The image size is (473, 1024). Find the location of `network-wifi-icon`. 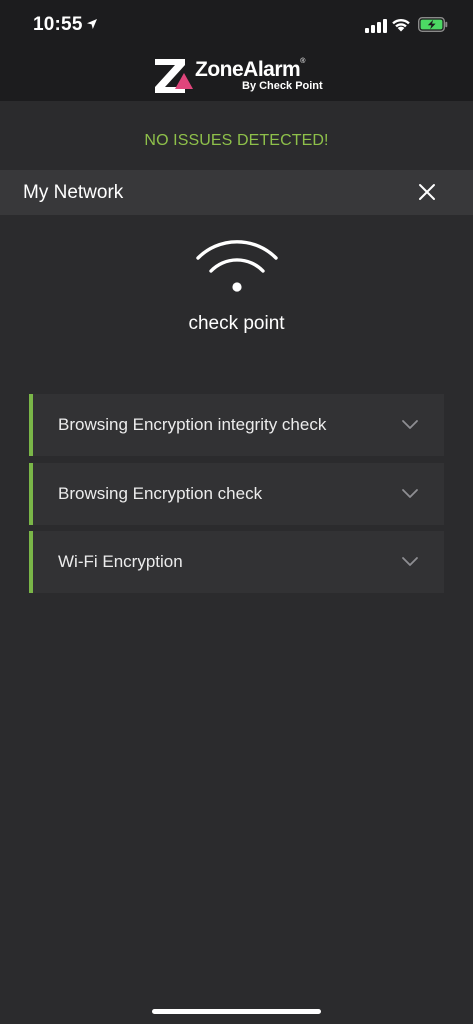

network-wifi-icon is located at coordinates (237, 266).